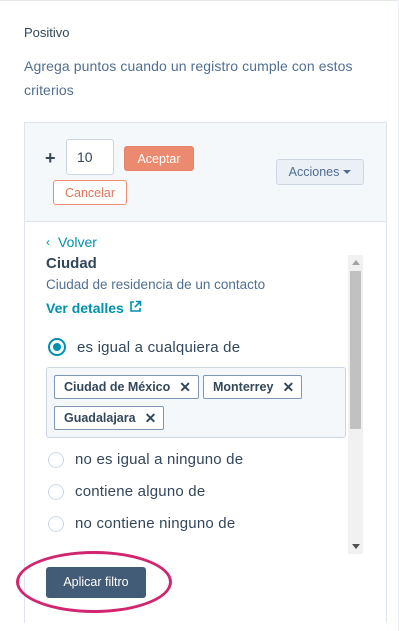  What do you see at coordinates (135, 308) in the screenshot?
I see `external-link-icon` at bounding box center [135, 308].